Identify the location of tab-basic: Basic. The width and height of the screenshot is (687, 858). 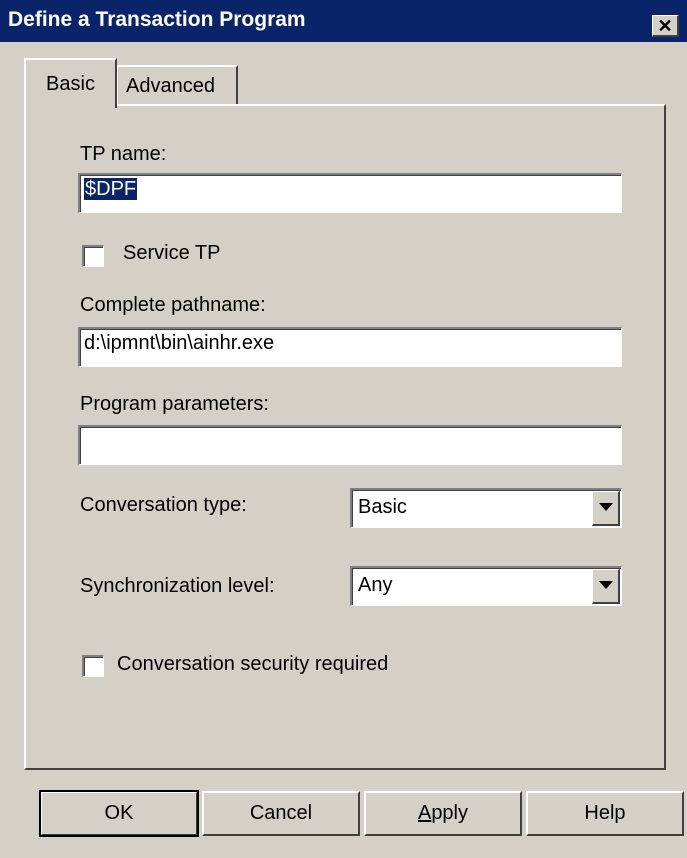
(70, 83).